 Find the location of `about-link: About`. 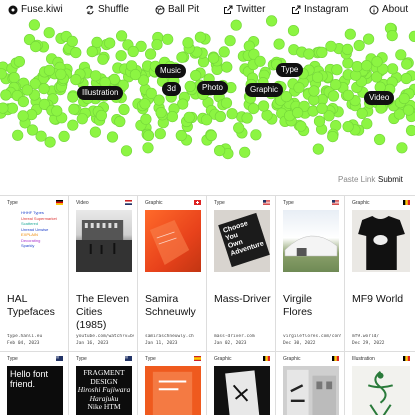

about-link: About is located at coordinates (388, 9).